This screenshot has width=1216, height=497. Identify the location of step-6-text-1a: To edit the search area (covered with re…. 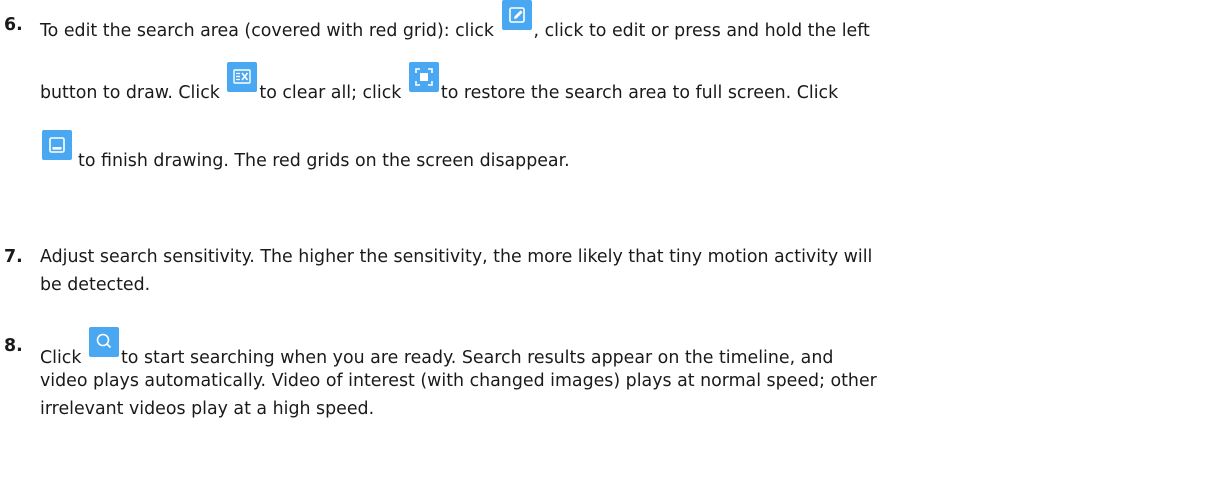
(267, 31).